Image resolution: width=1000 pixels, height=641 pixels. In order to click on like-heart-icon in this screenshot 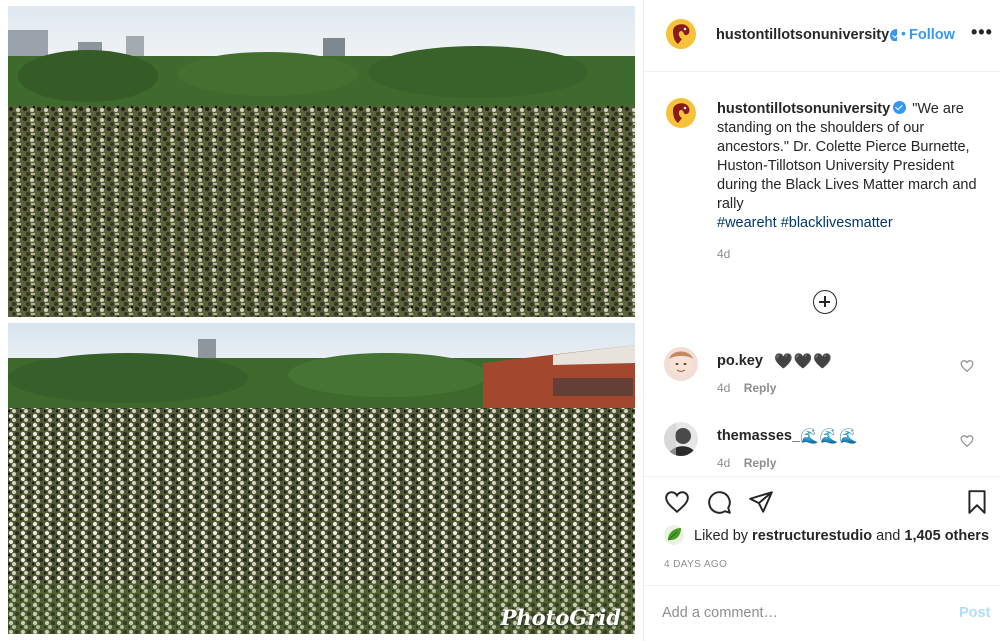, I will do `click(677, 502)`.